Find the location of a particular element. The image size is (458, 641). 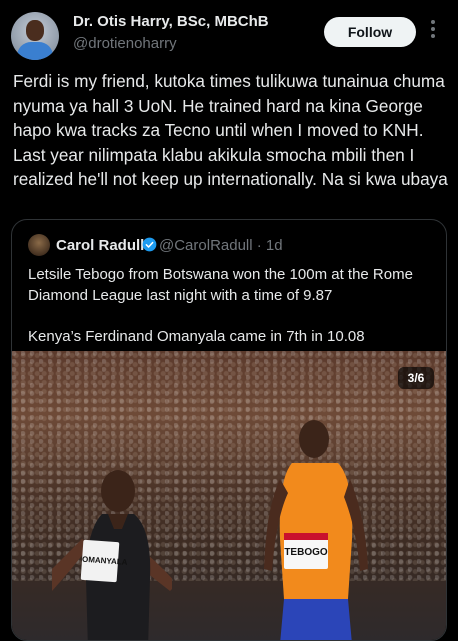

runner-tebogo is located at coordinates (316, 530).